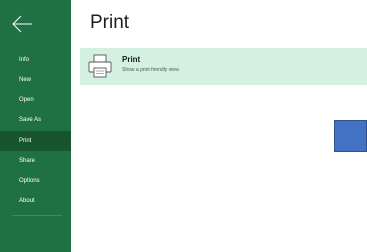 The image size is (367, 252). What do you see at coordinates (35, 60) in the screenshot?
I see `sidebar-item-info: Info` at bounding box center [35, 60].